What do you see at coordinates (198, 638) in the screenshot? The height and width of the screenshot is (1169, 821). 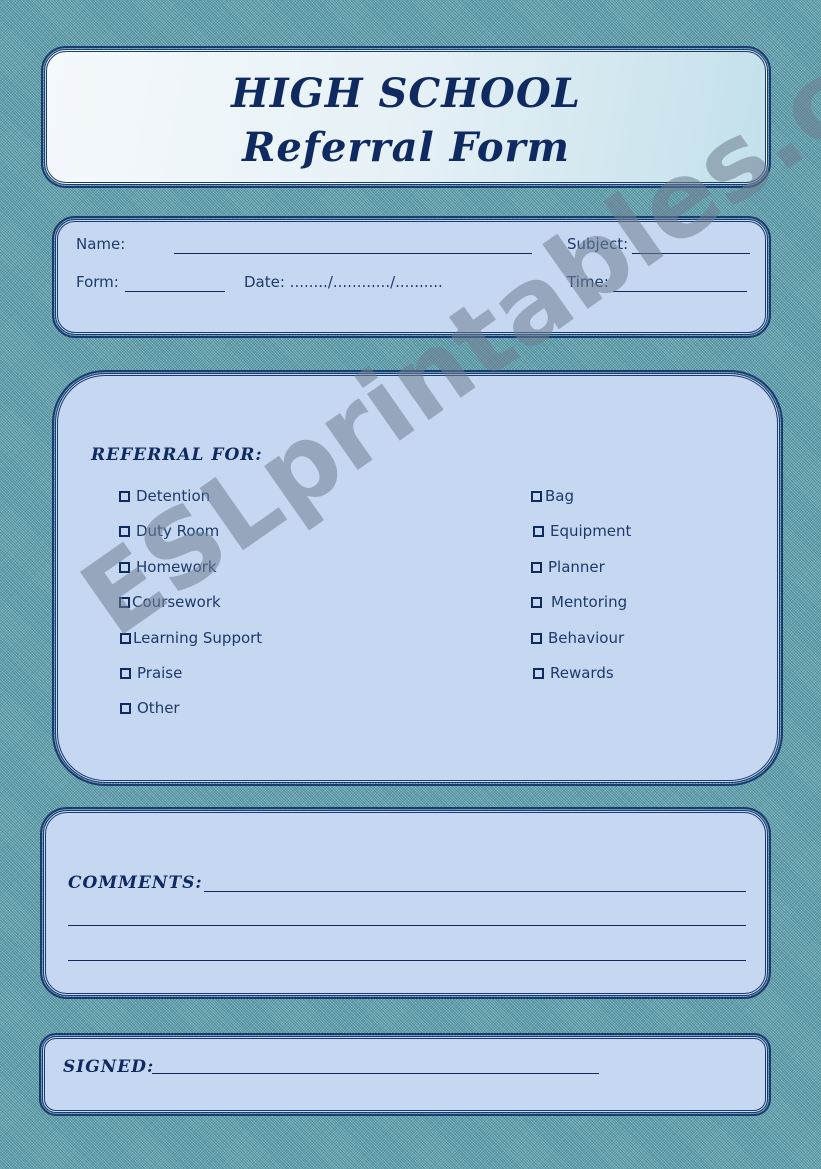 I see `option-label: Learning Support` at bounding box center [198, 638].